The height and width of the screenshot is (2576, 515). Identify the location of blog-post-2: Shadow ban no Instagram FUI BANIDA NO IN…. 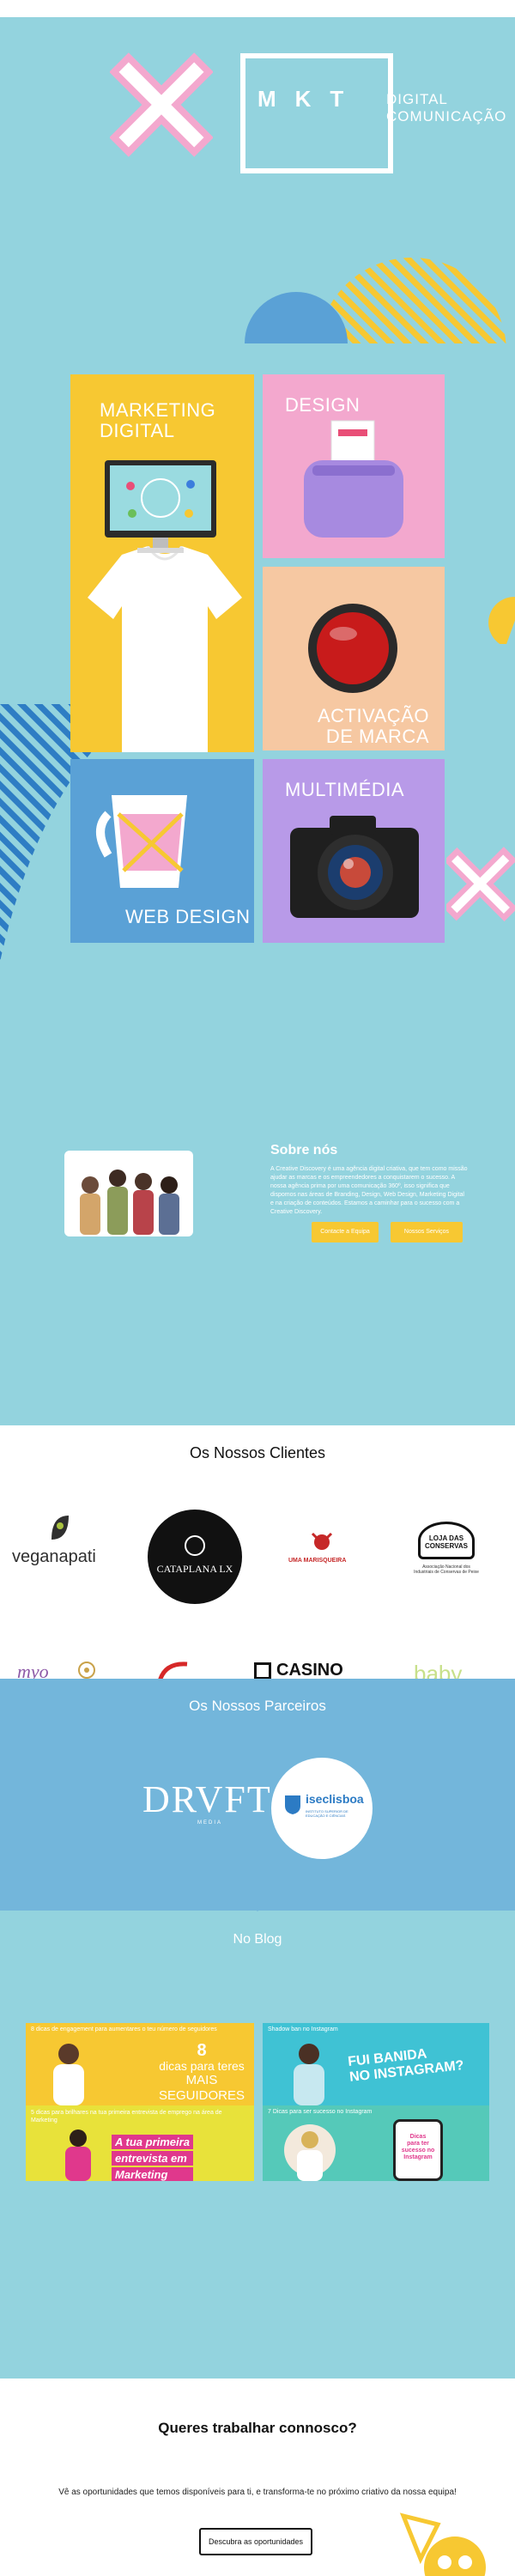
(376, 2064).